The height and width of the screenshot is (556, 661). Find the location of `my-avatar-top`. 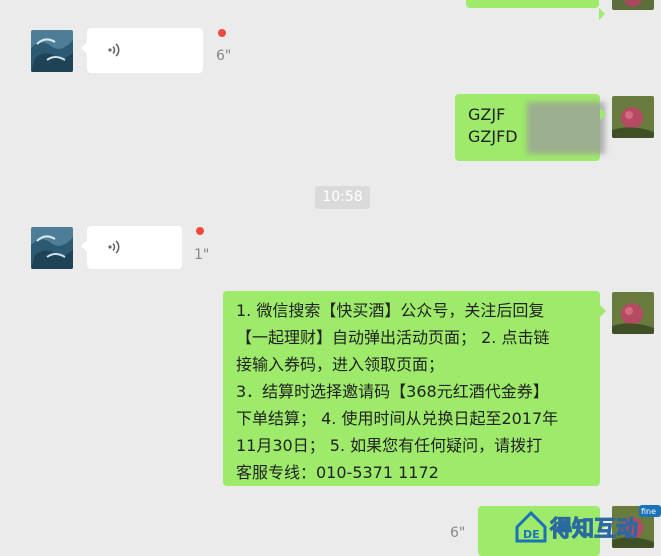

my-avatar-top is located at coordinates (633, 5).